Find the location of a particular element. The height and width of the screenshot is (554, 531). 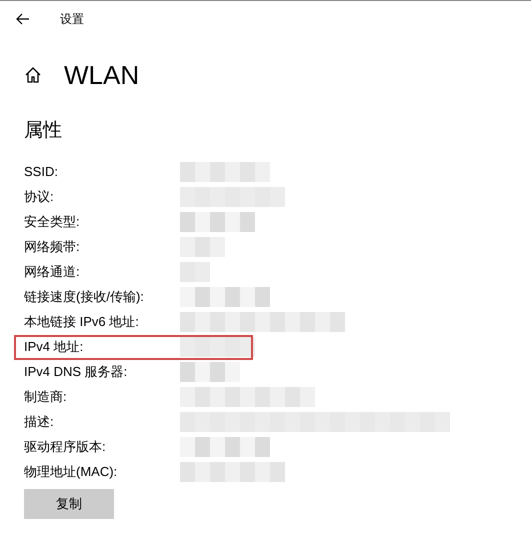

property-label: 描述: is located at coordinates (39, 422).